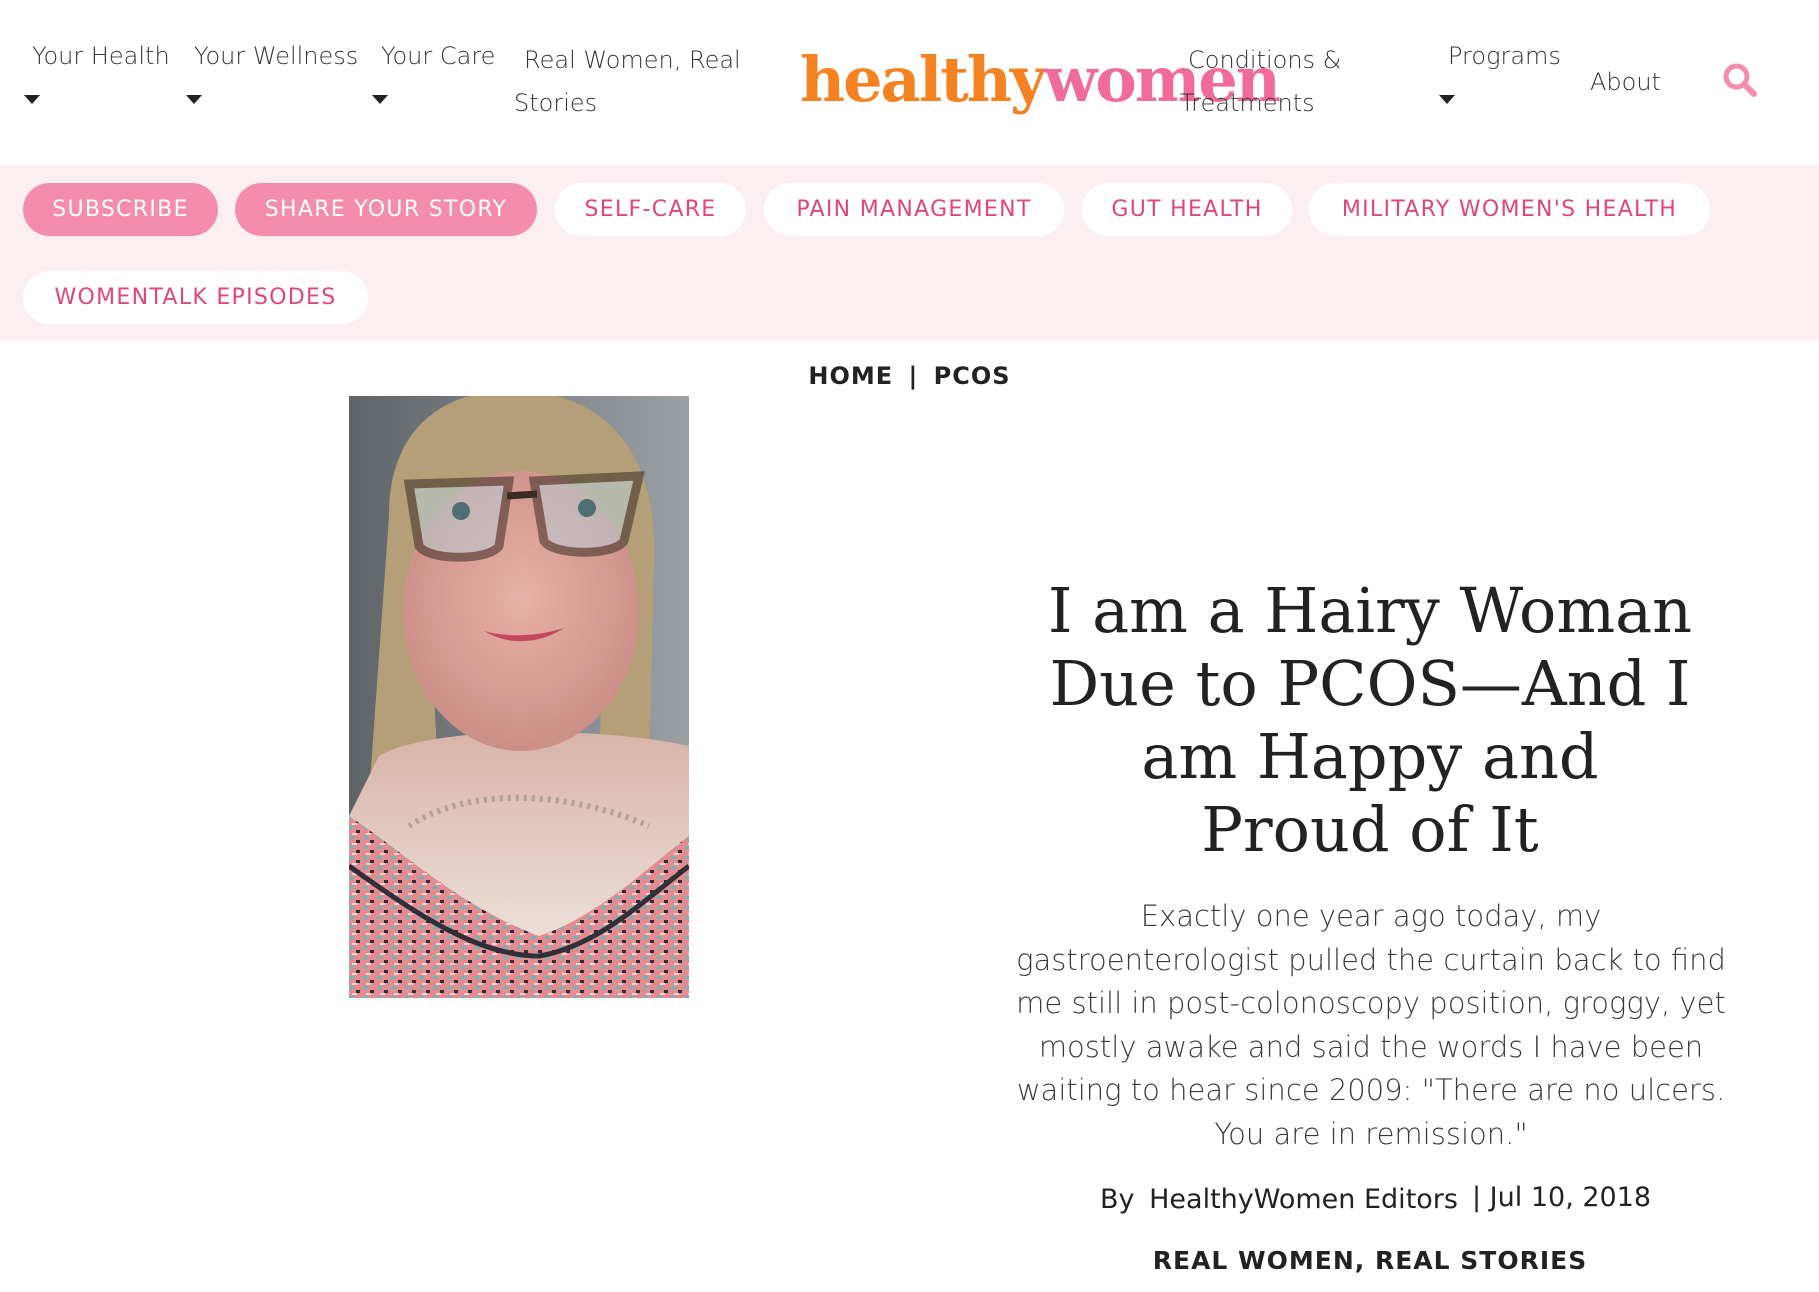  Describe the element at coordinates (386, 209) in the screenshot. I see `share-your-story-button: SHARE YOUR STORY` at that location.